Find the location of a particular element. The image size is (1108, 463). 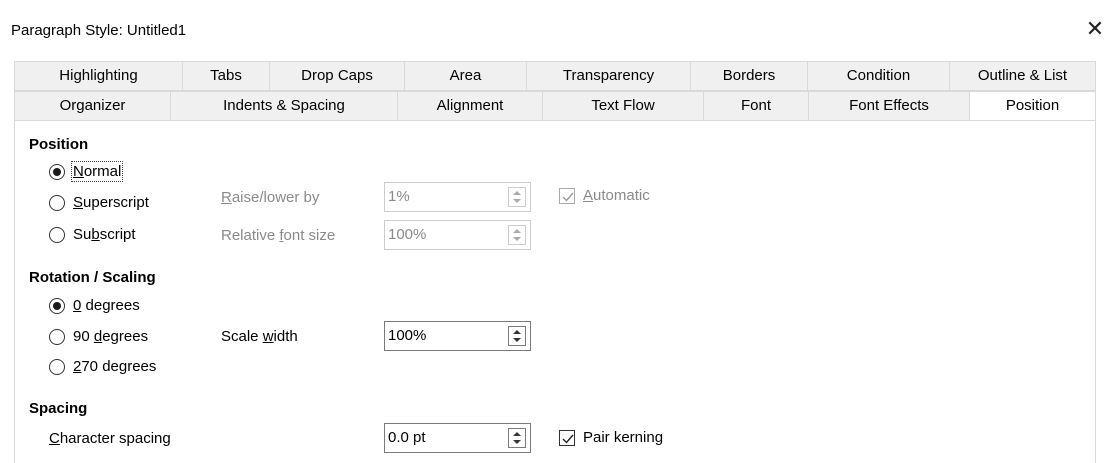

tab-indents-spacing: Indents & Spacing is located at coordinates (283, 106).